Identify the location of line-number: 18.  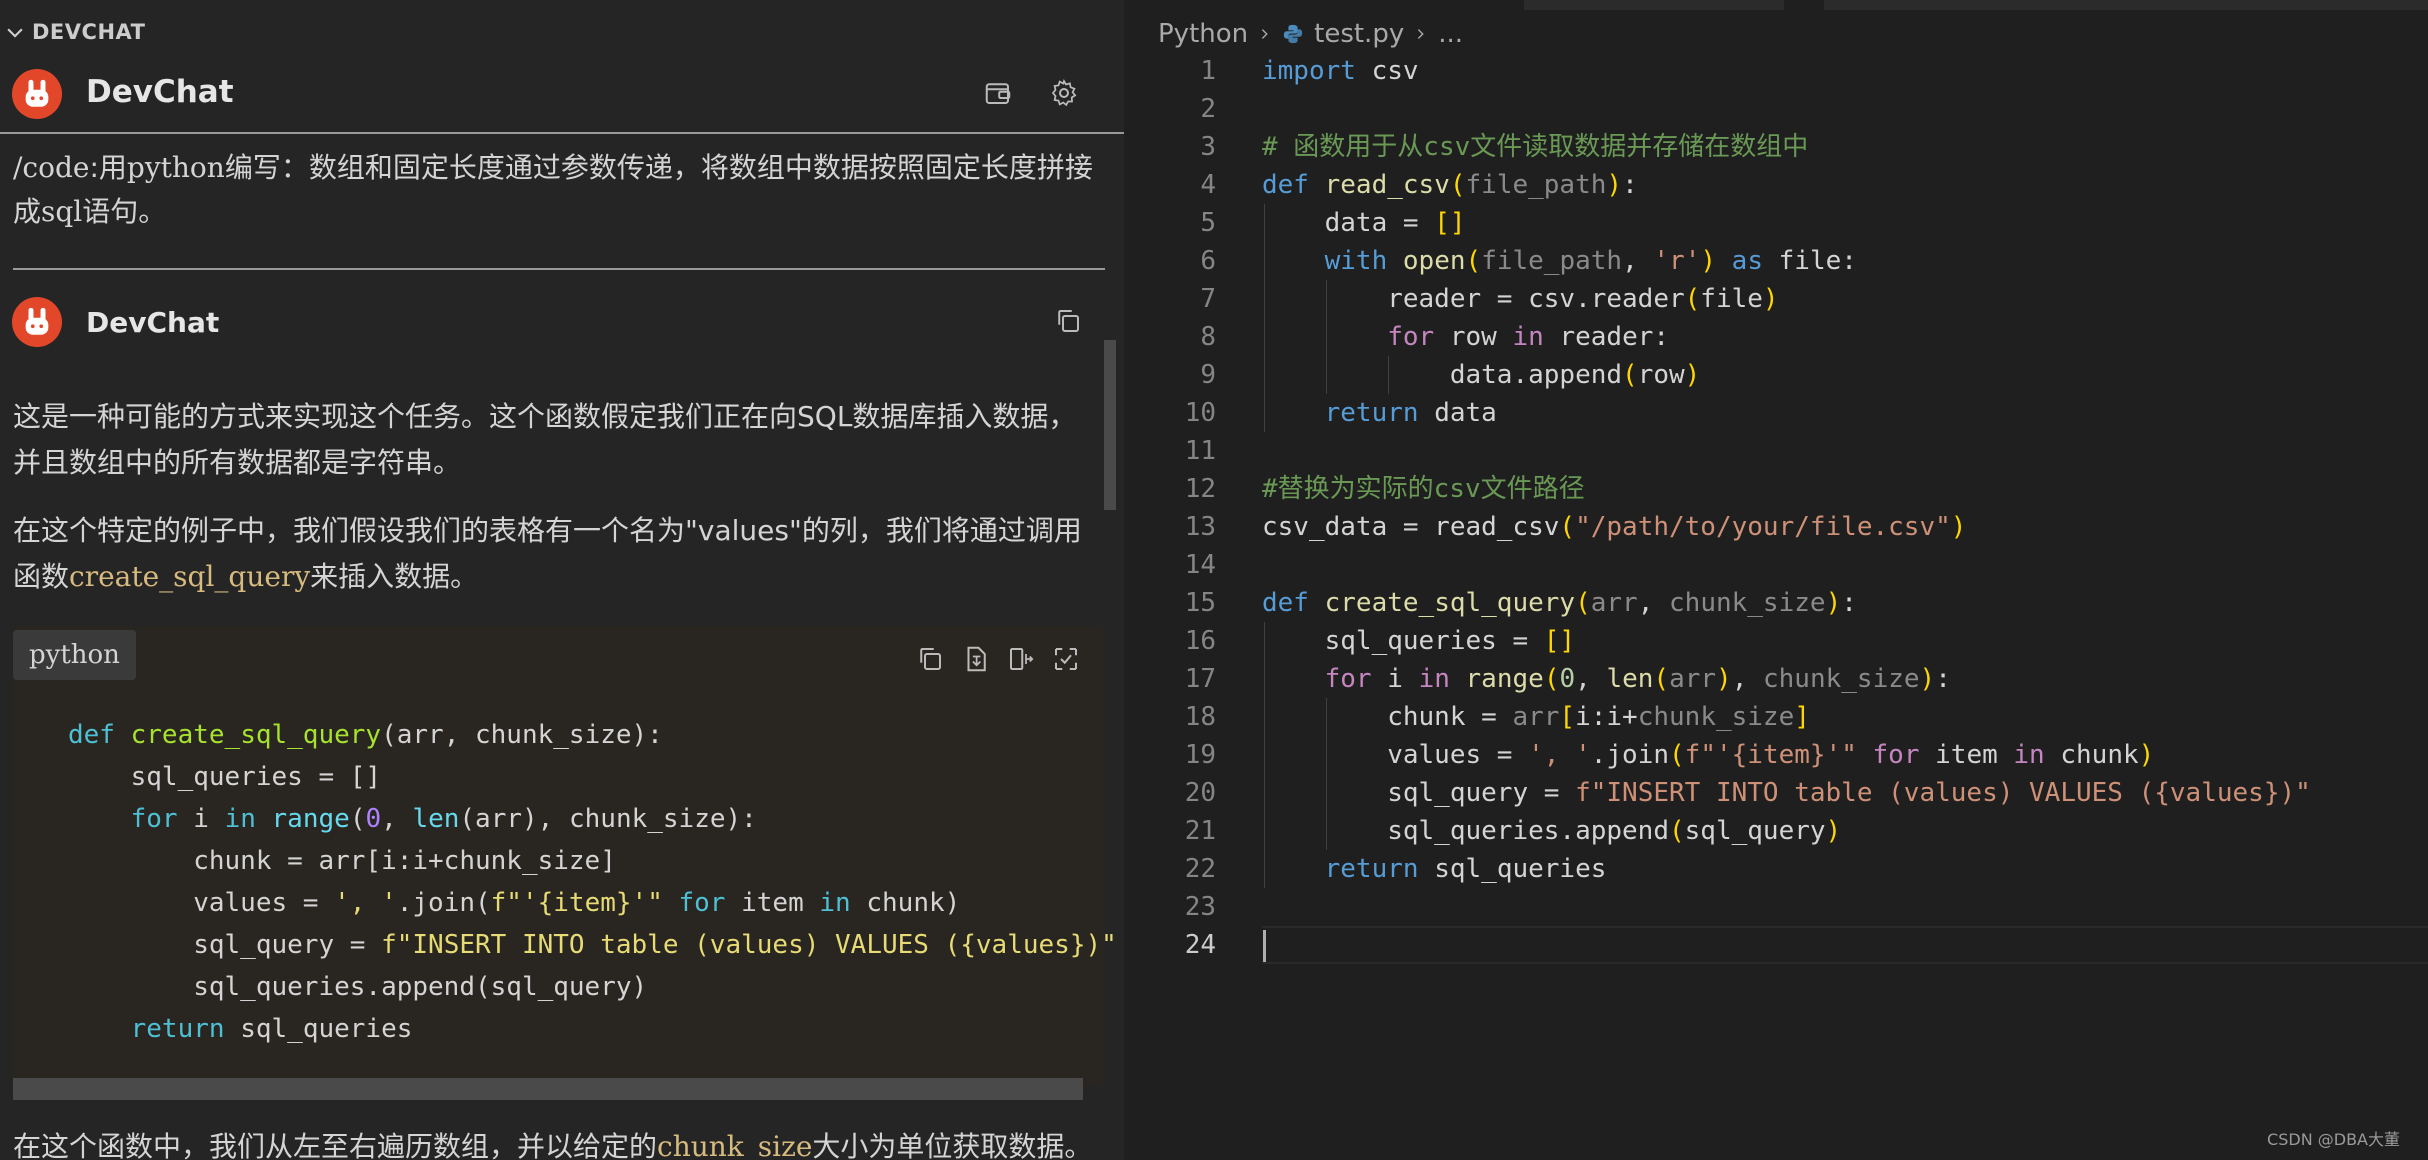
(1200, 717).